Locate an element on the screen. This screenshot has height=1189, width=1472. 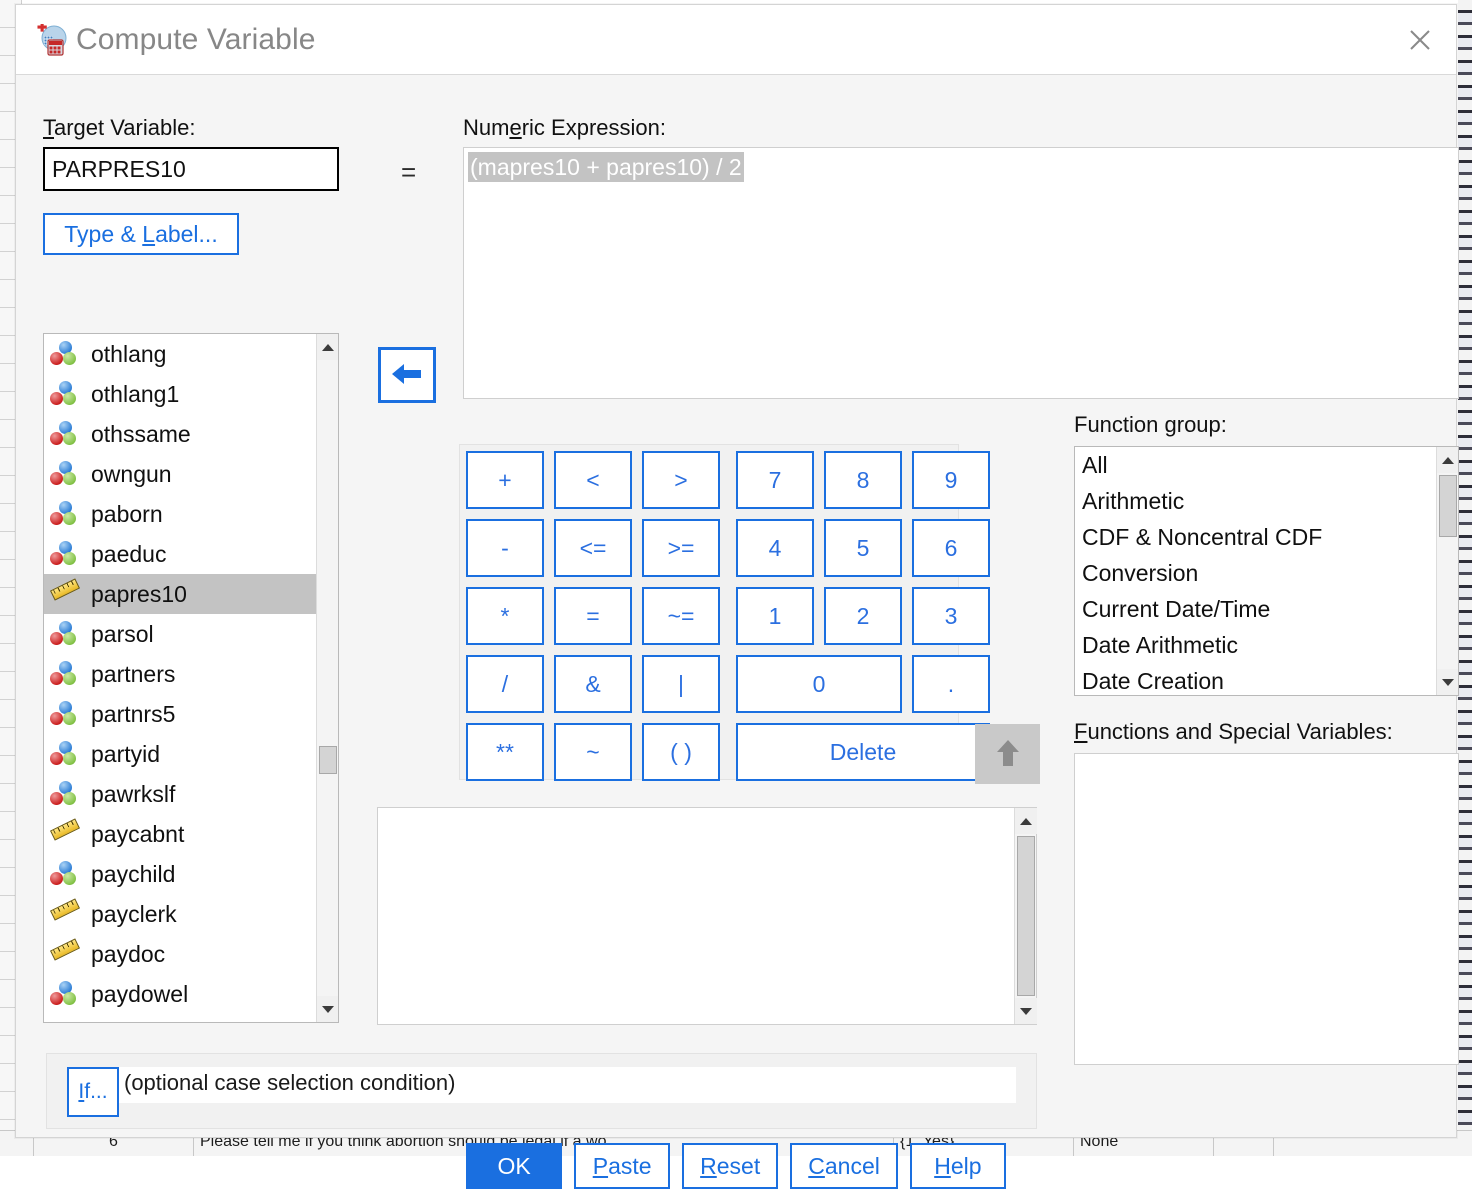
variable-list-scrollbar is located at coordinates (327, 678).